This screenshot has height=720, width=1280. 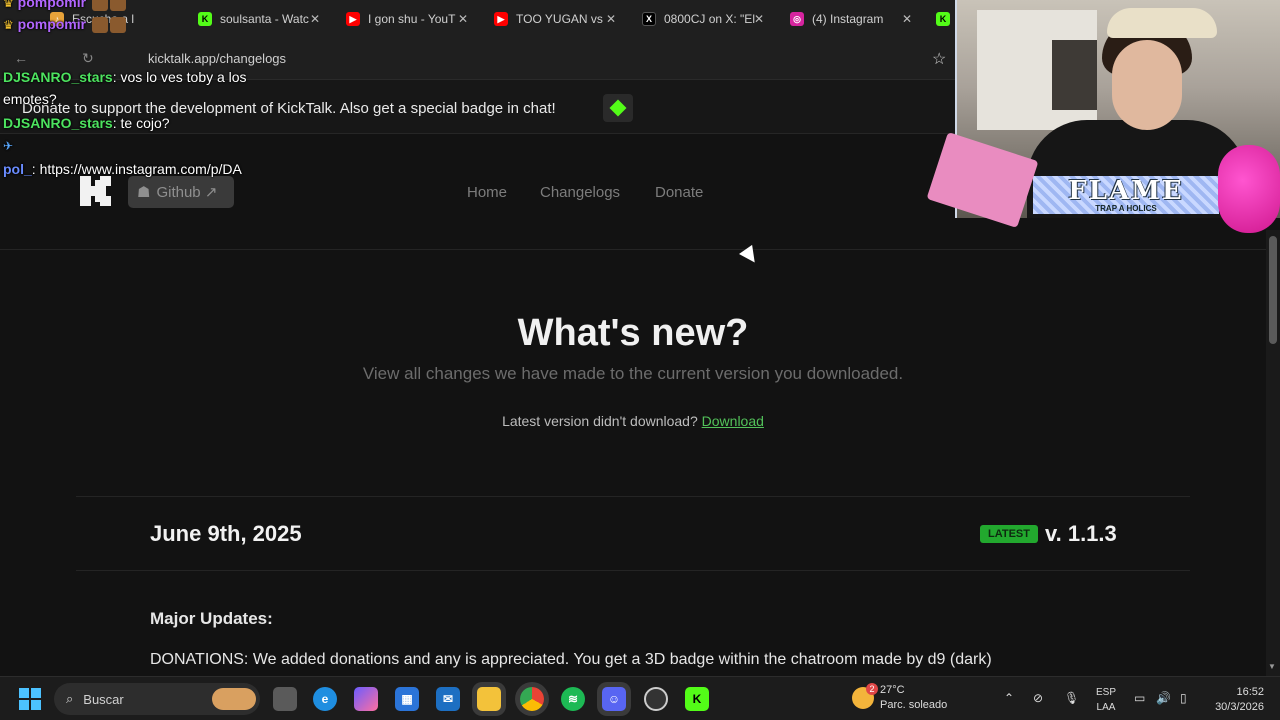 I want to click on microphone-icon: 🎙, so click(x=1071, y=698).